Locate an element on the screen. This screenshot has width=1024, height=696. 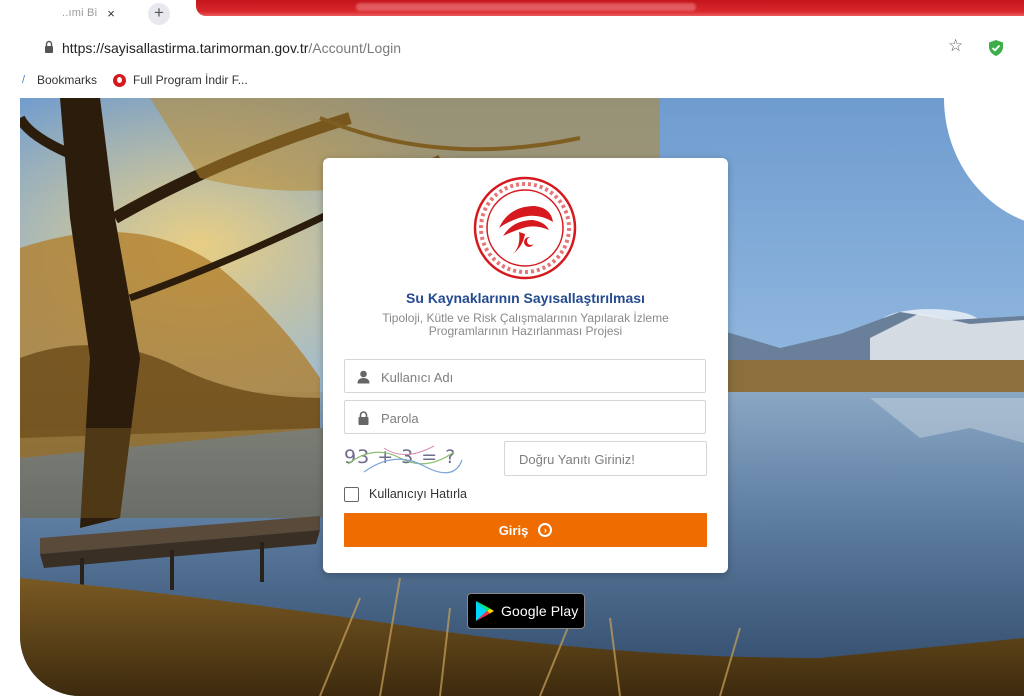
captcha-image: 93 + 3 = ? is located at coordinates (404, 460).